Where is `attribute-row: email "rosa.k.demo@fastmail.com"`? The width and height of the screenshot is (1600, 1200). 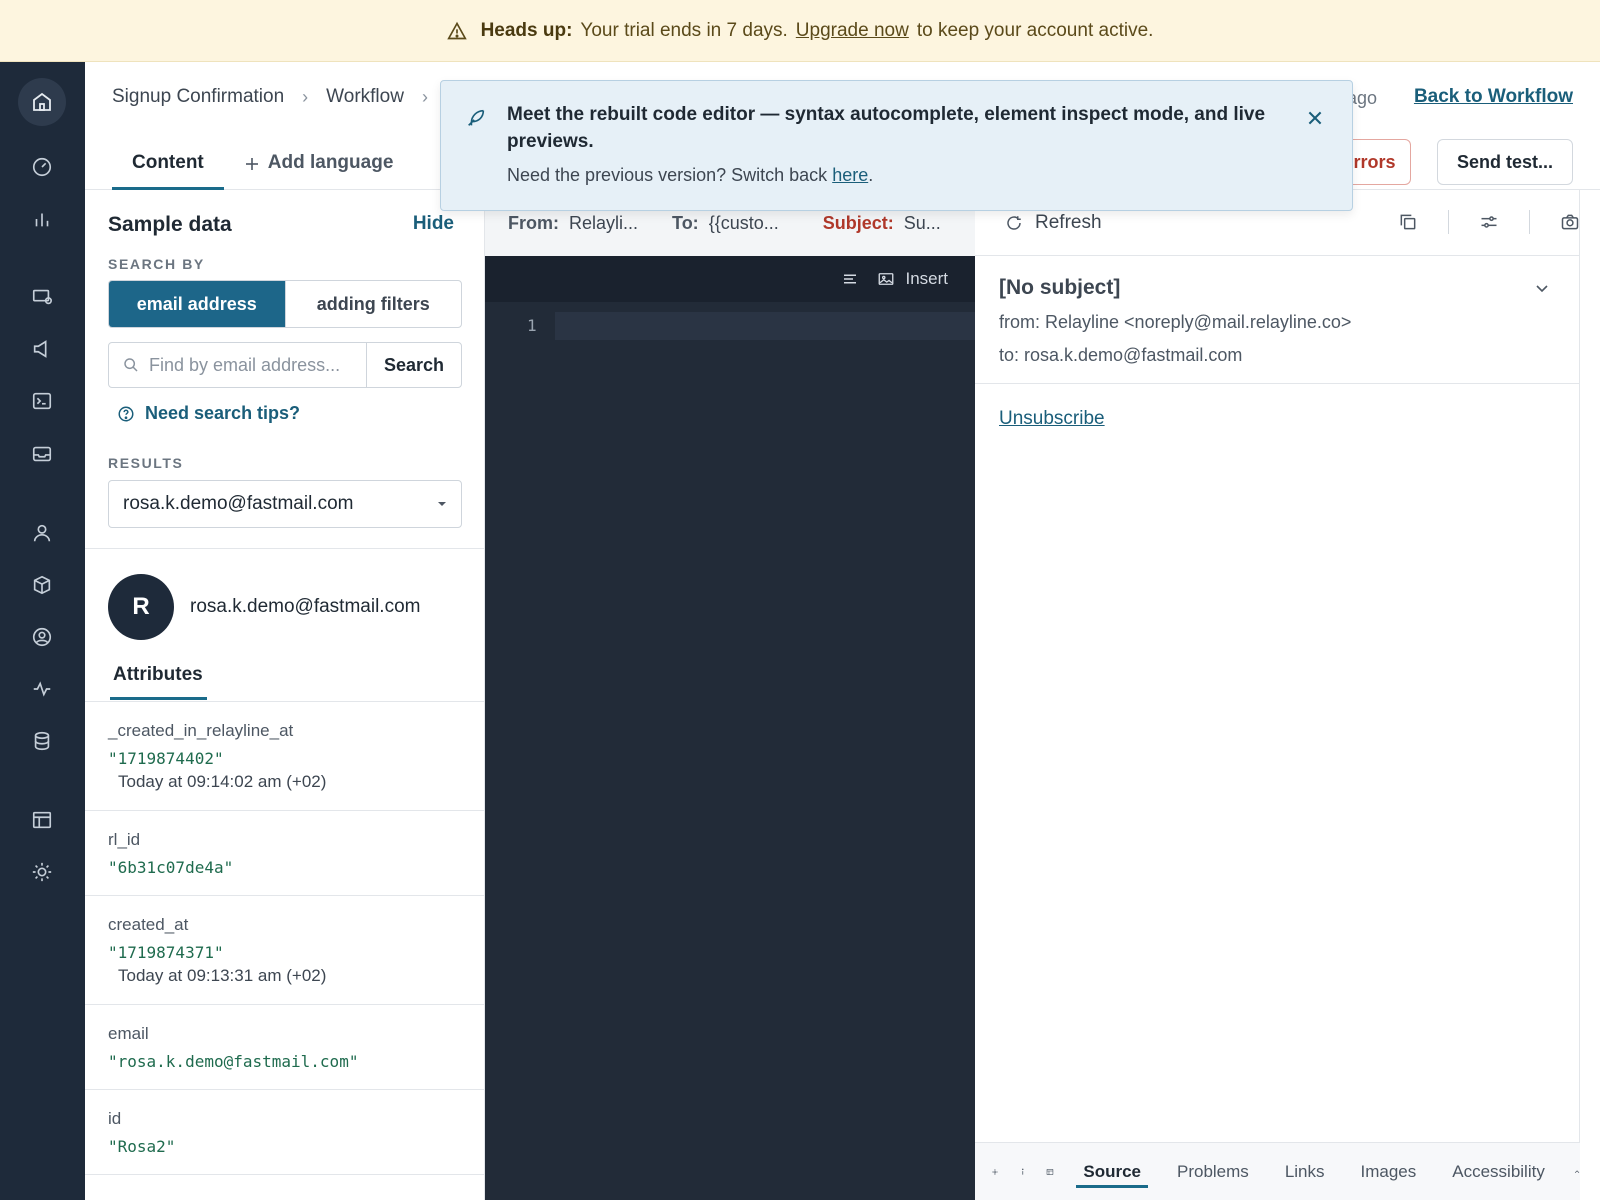 attribute-row: email "rosa.k.demo@fastmail.com" is located at coordinates (285, 1047).